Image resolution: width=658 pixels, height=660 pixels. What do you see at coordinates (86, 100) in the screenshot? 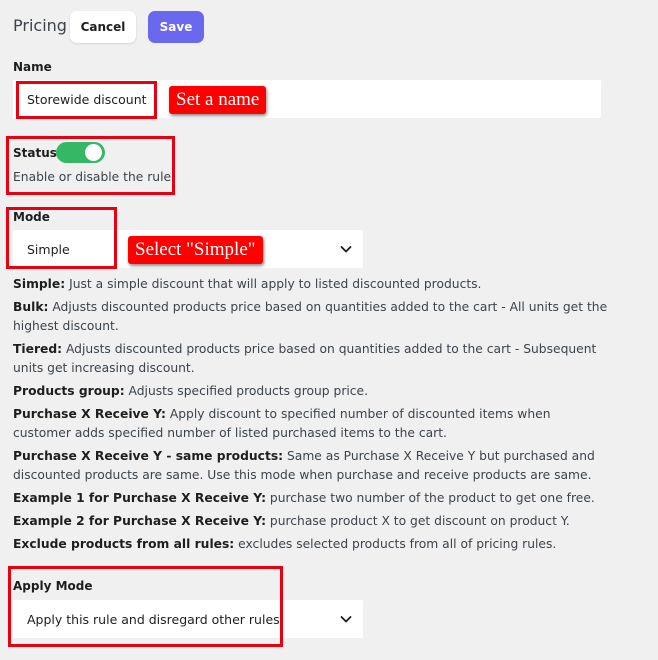
I see `annotation-box-name` at bounding box center [86, 100].